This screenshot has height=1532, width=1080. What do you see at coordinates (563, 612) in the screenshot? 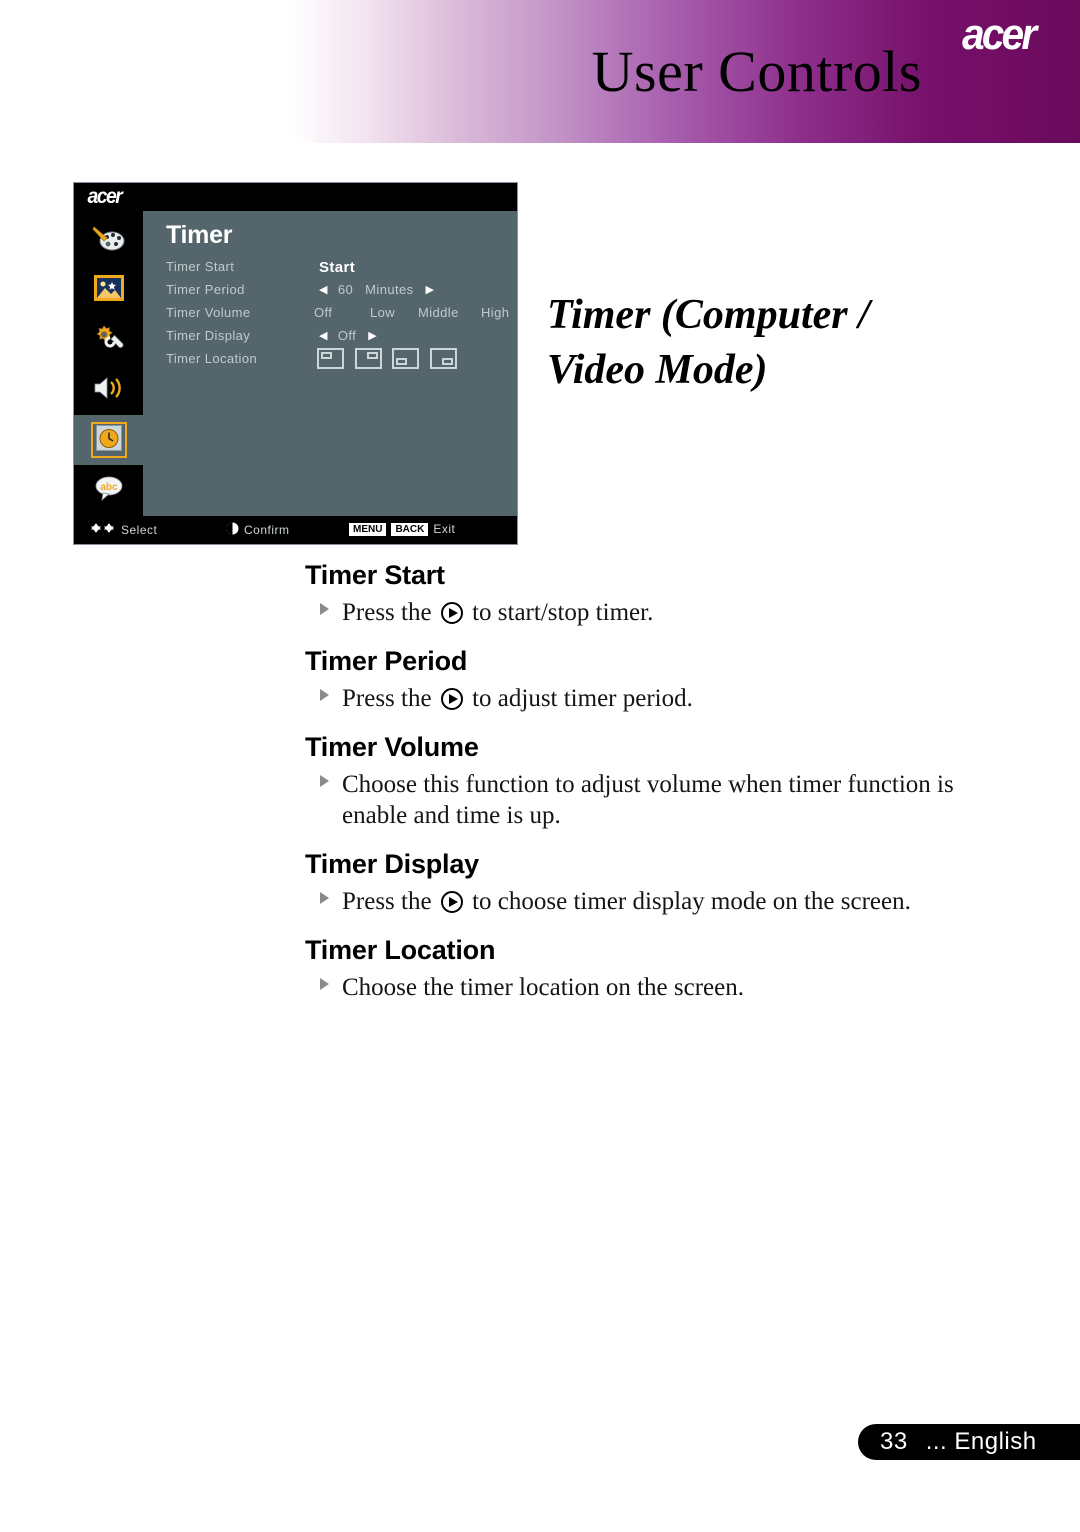
I see `text-after: to start/stop timer.` at bounding box center [563, 612].